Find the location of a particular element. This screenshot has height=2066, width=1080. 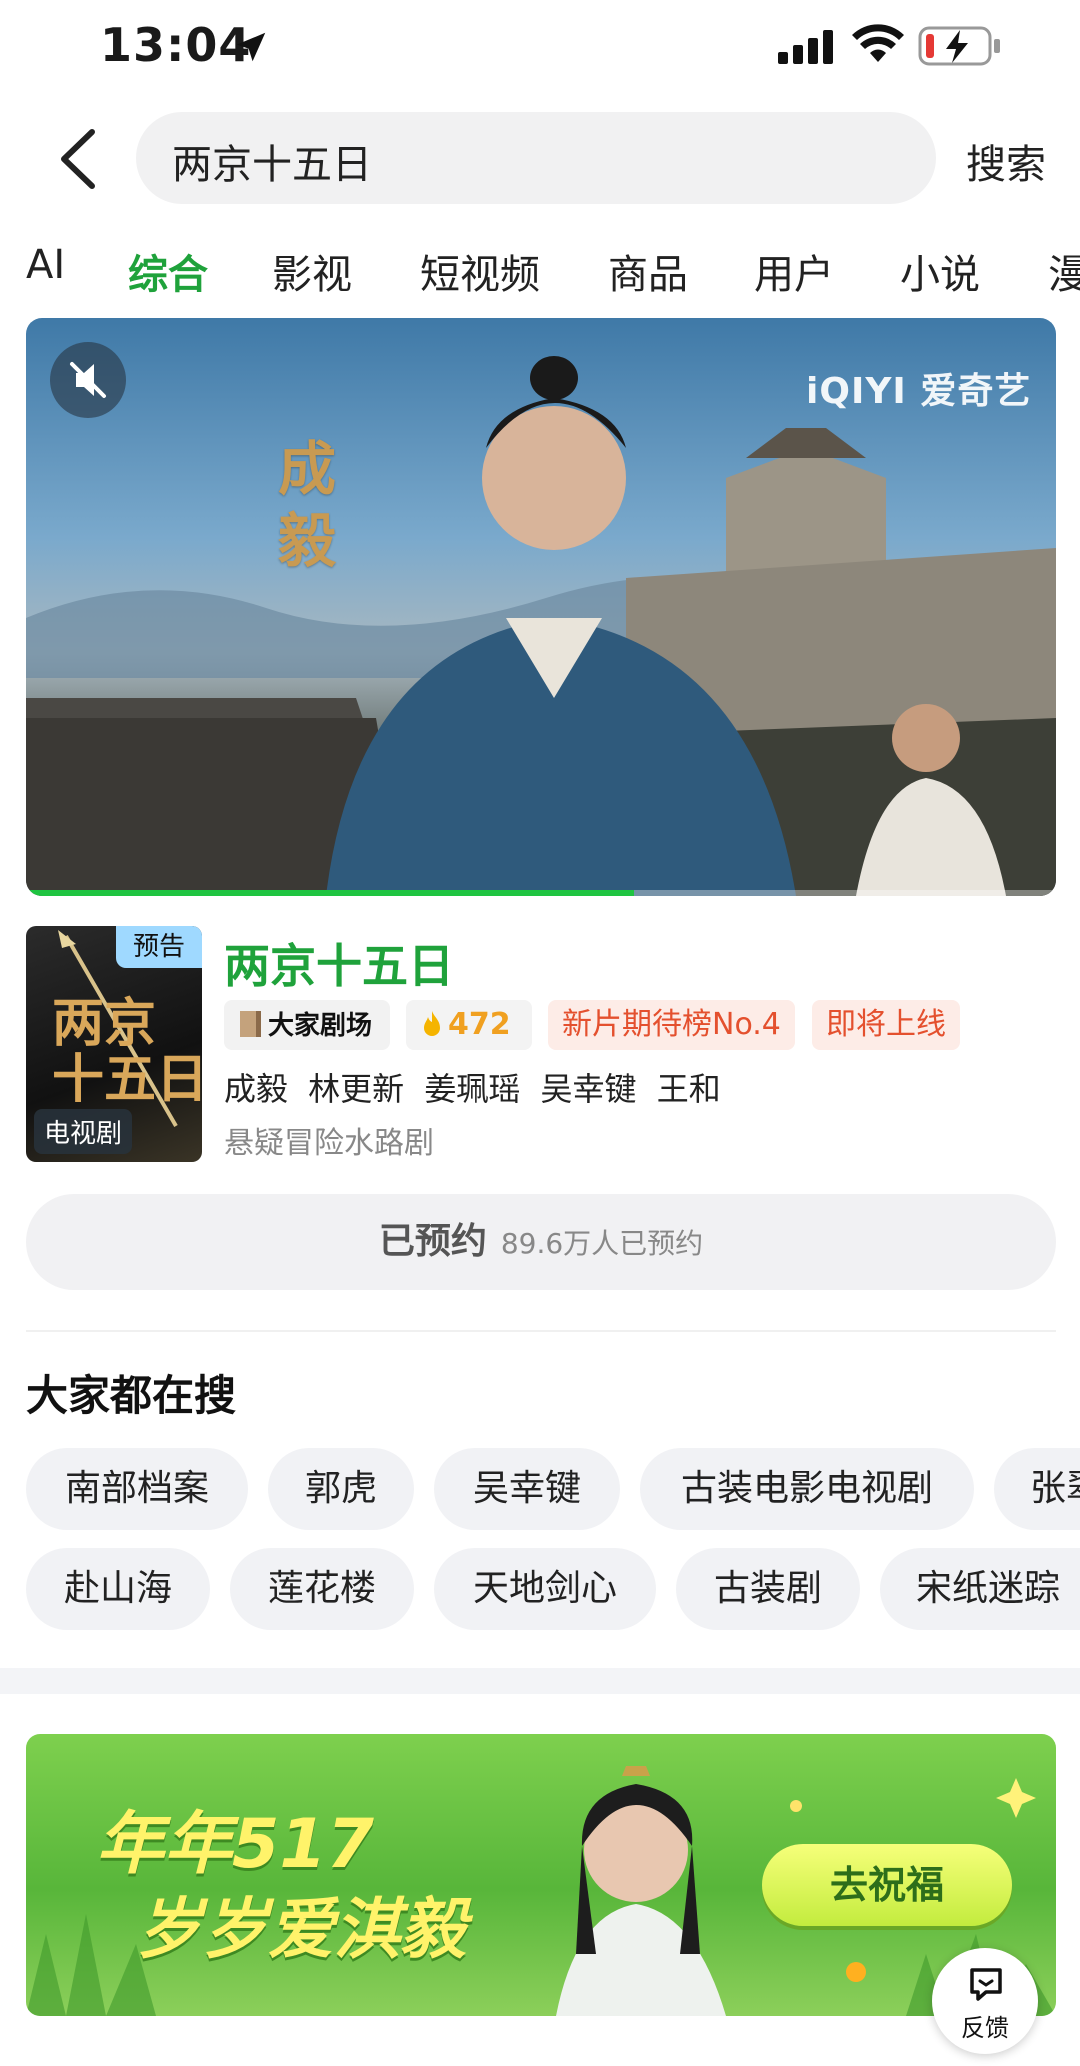

trending-chip: 张翠 is located at coordinates (1037, 1489).